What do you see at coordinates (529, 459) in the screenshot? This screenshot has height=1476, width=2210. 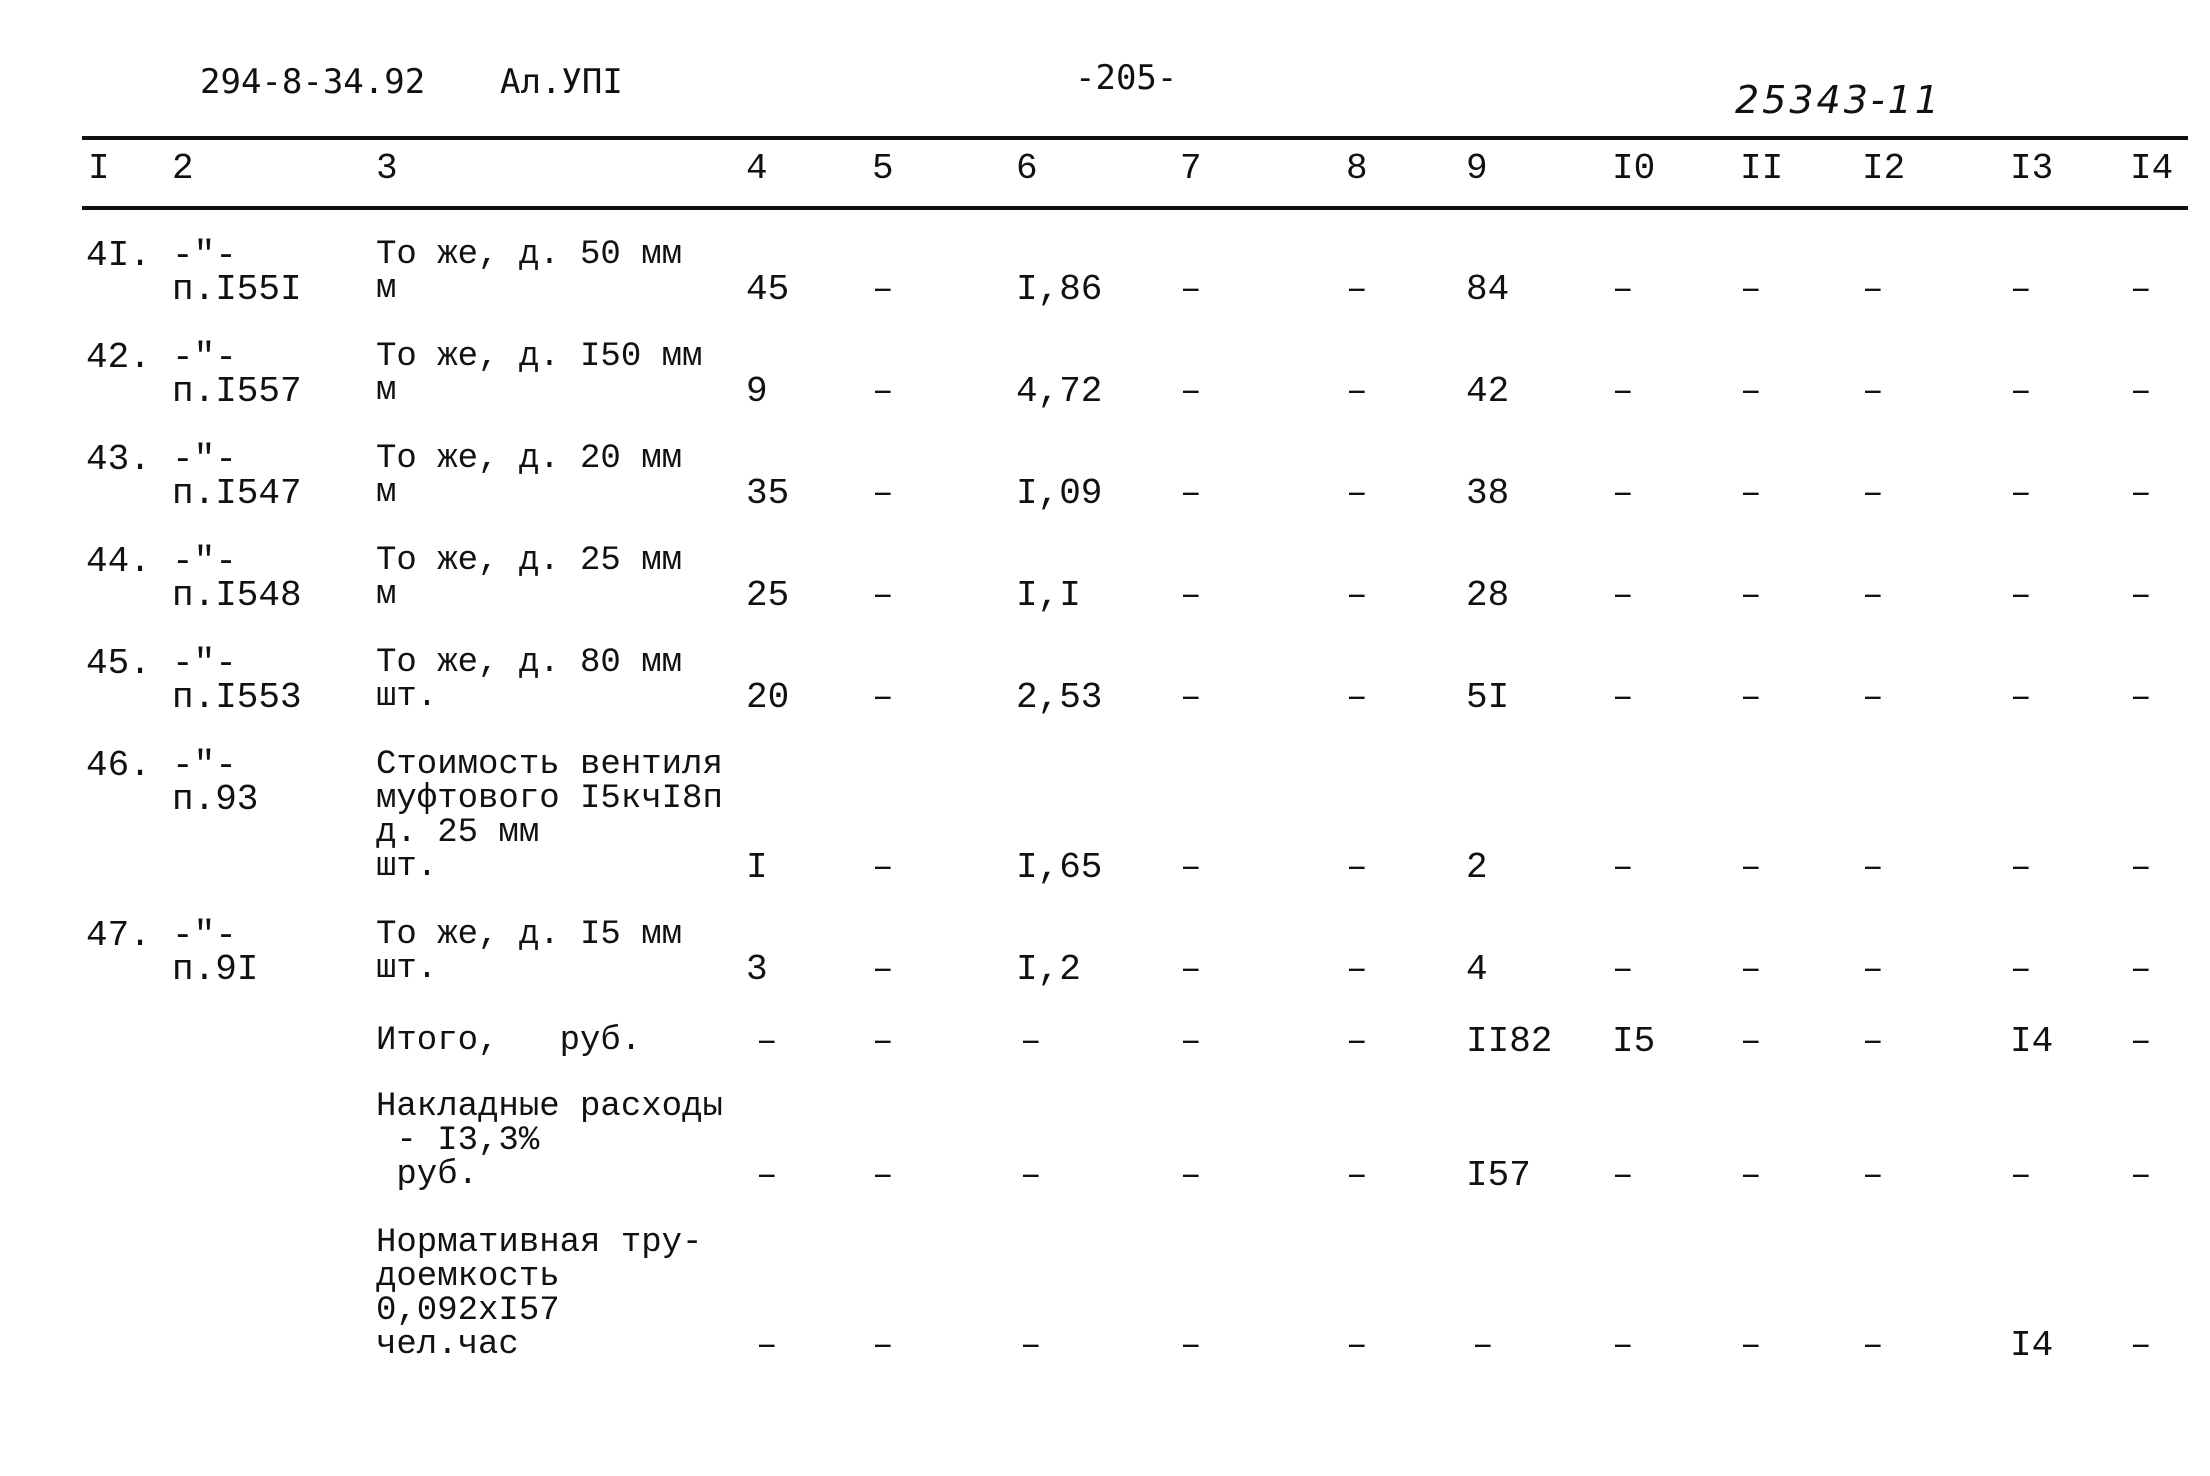 I see `item-description-line: То же, д. 20 мм` at bounding box center [529, 459].